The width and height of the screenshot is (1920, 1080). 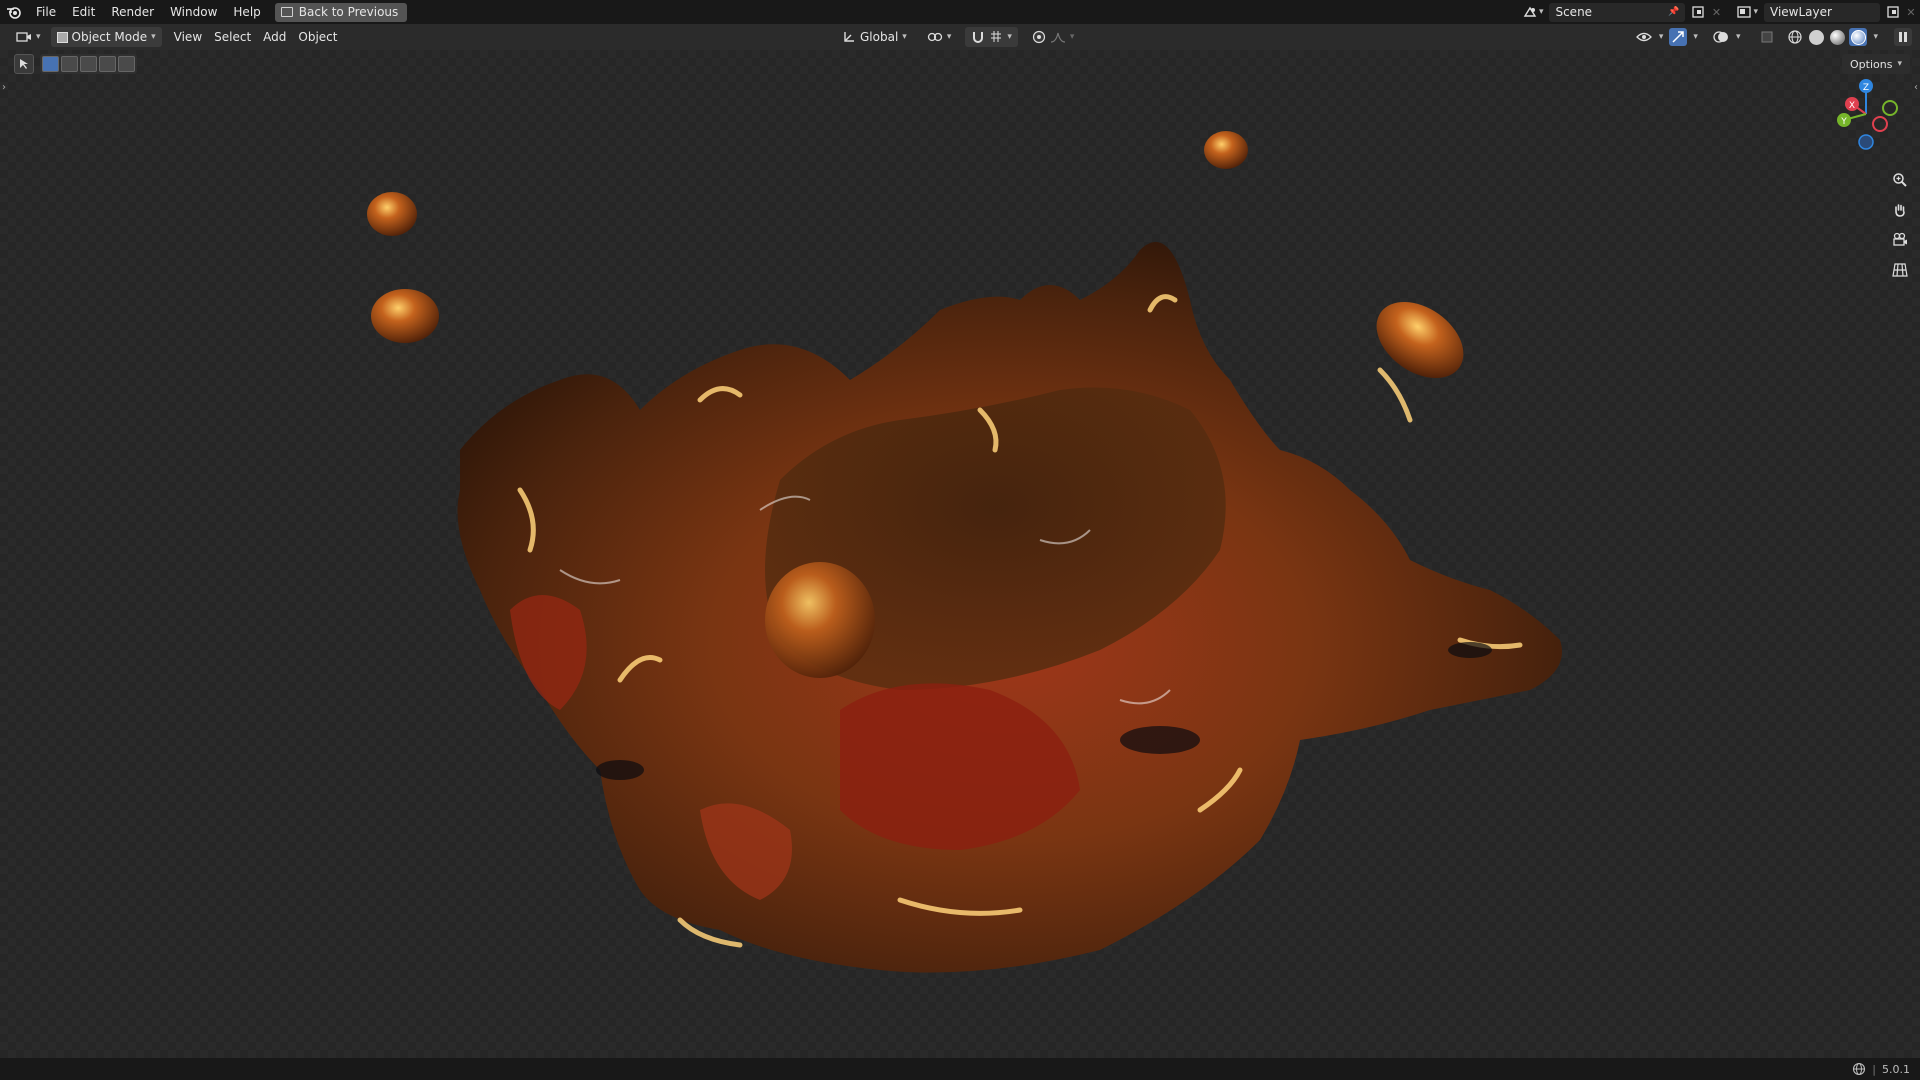 What do you see at coordinates (232, 37) in the screenshot?
I see `menu-select: Select` at bounding box center [232, 37].